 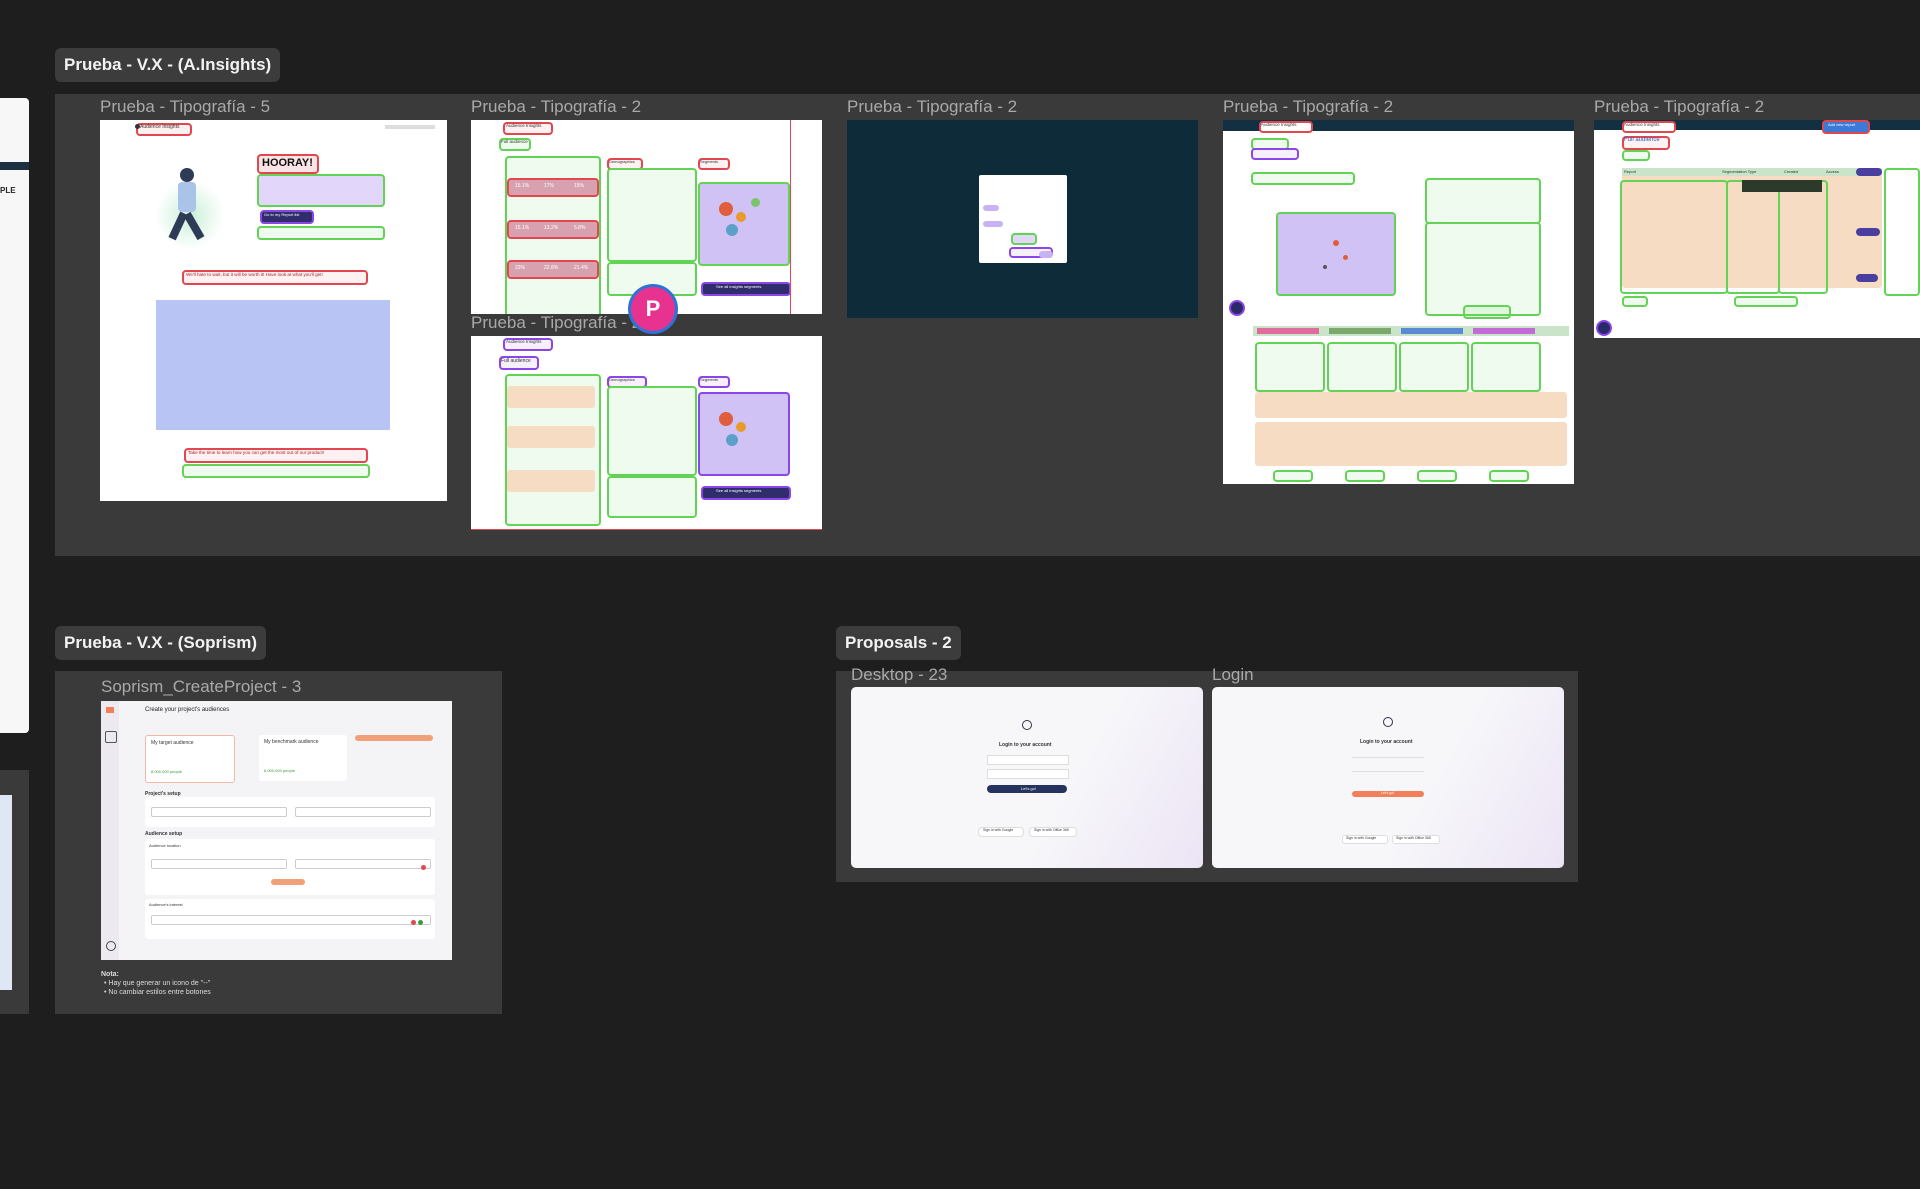 I want to click on frame-label-soprism: Soprism_CreateProject - 3, so click(x=201, y=687).